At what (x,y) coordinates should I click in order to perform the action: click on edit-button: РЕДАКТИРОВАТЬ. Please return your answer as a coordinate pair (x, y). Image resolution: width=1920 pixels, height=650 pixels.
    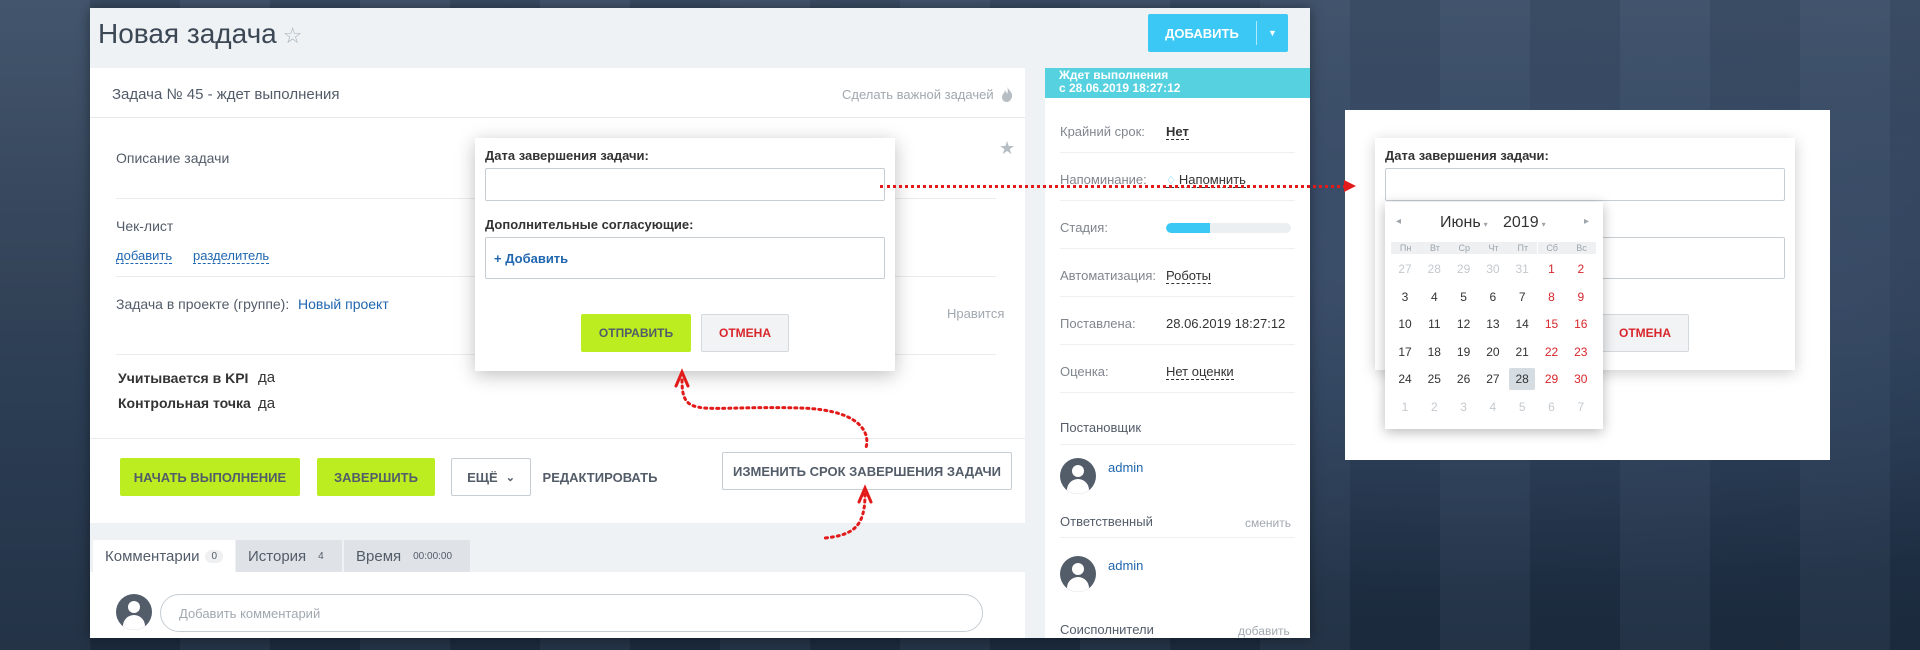
    Looking at the image, I should click on (600, 477).